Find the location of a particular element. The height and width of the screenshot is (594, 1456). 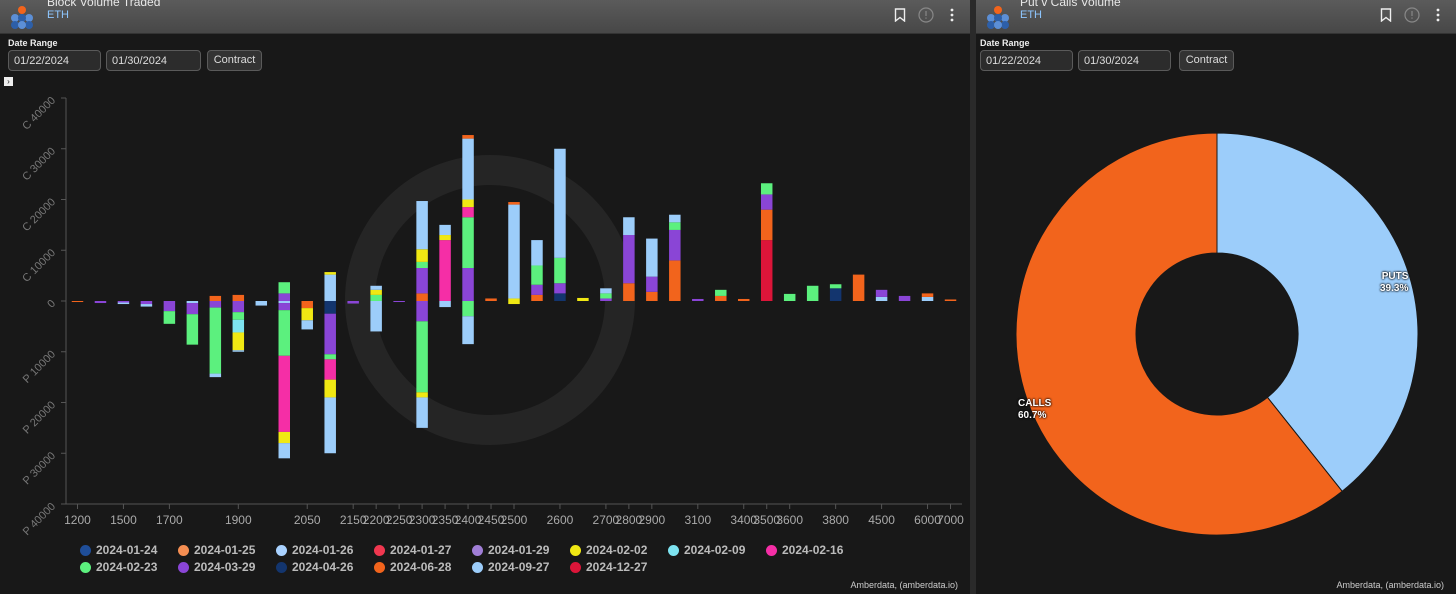

legend-item: 2024-09-27 is located at coordinates (510, 567).